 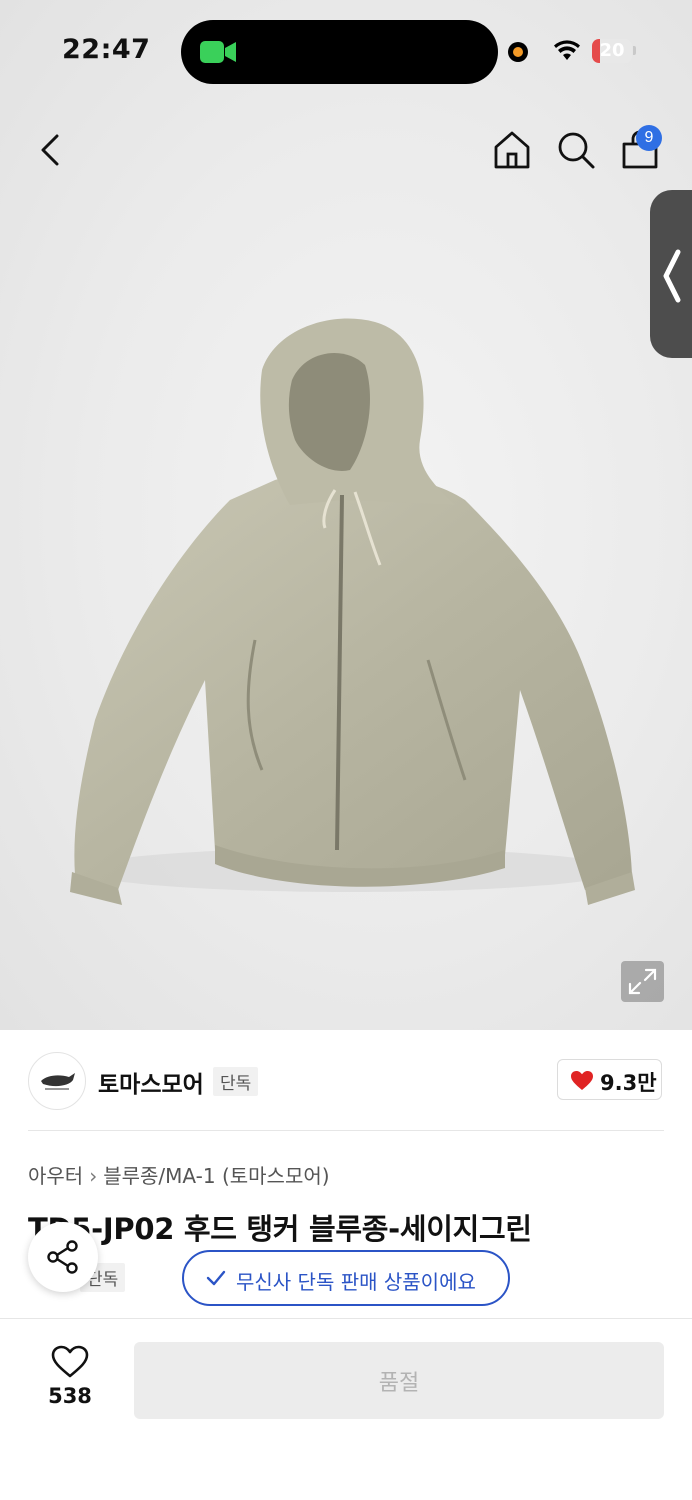 I want to click on check-icon, so click(x=216, y=1278).